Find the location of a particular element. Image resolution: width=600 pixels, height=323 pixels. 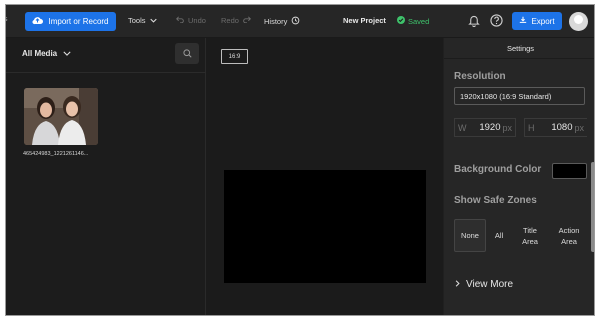

check-circle-icon is located at coordinates (401, 21).